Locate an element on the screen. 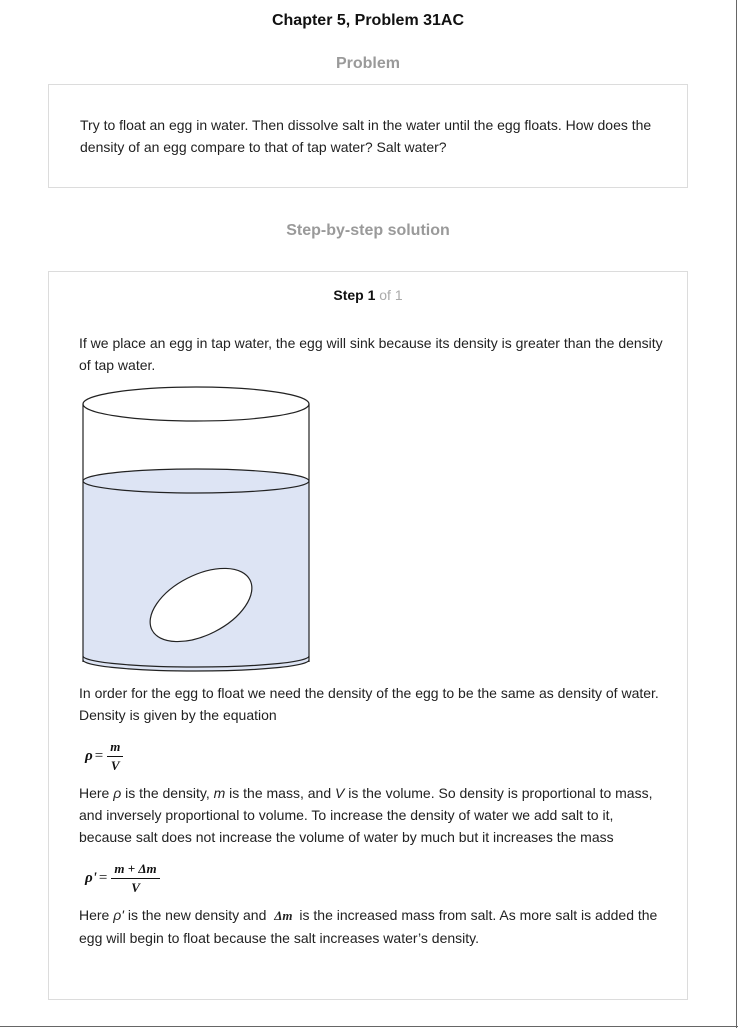 Image resolution: width=738 pixels, height=1028 pixels. new-density-formula: ρ' = m + Δm V is located at coordinates (122, 878).